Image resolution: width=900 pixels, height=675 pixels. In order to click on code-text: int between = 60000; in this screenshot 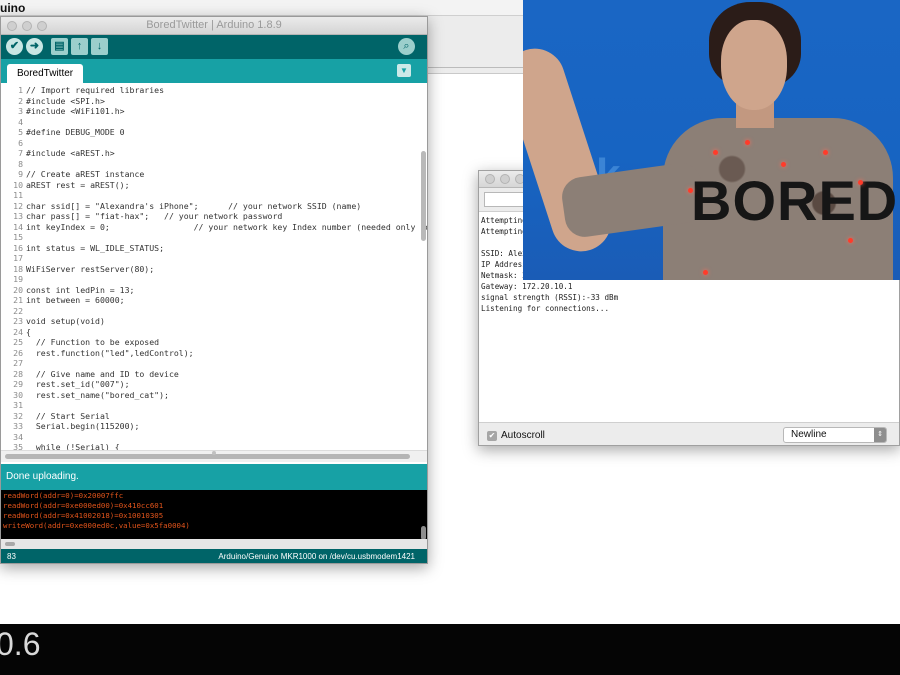, I will do `click(75, 300)`.